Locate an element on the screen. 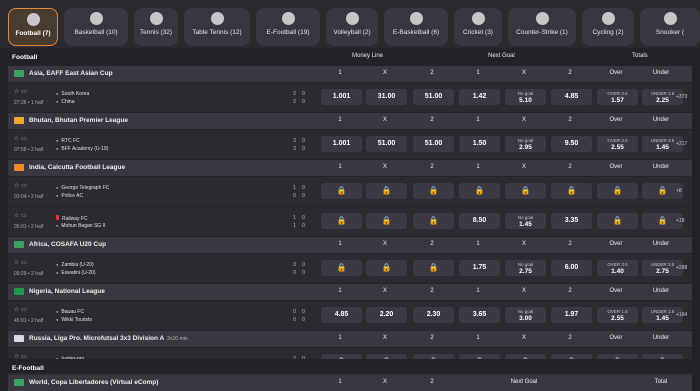 The height and width of the screenshot is (391, 700). more-markets-link: +217 is located at coordinates (681, 144).